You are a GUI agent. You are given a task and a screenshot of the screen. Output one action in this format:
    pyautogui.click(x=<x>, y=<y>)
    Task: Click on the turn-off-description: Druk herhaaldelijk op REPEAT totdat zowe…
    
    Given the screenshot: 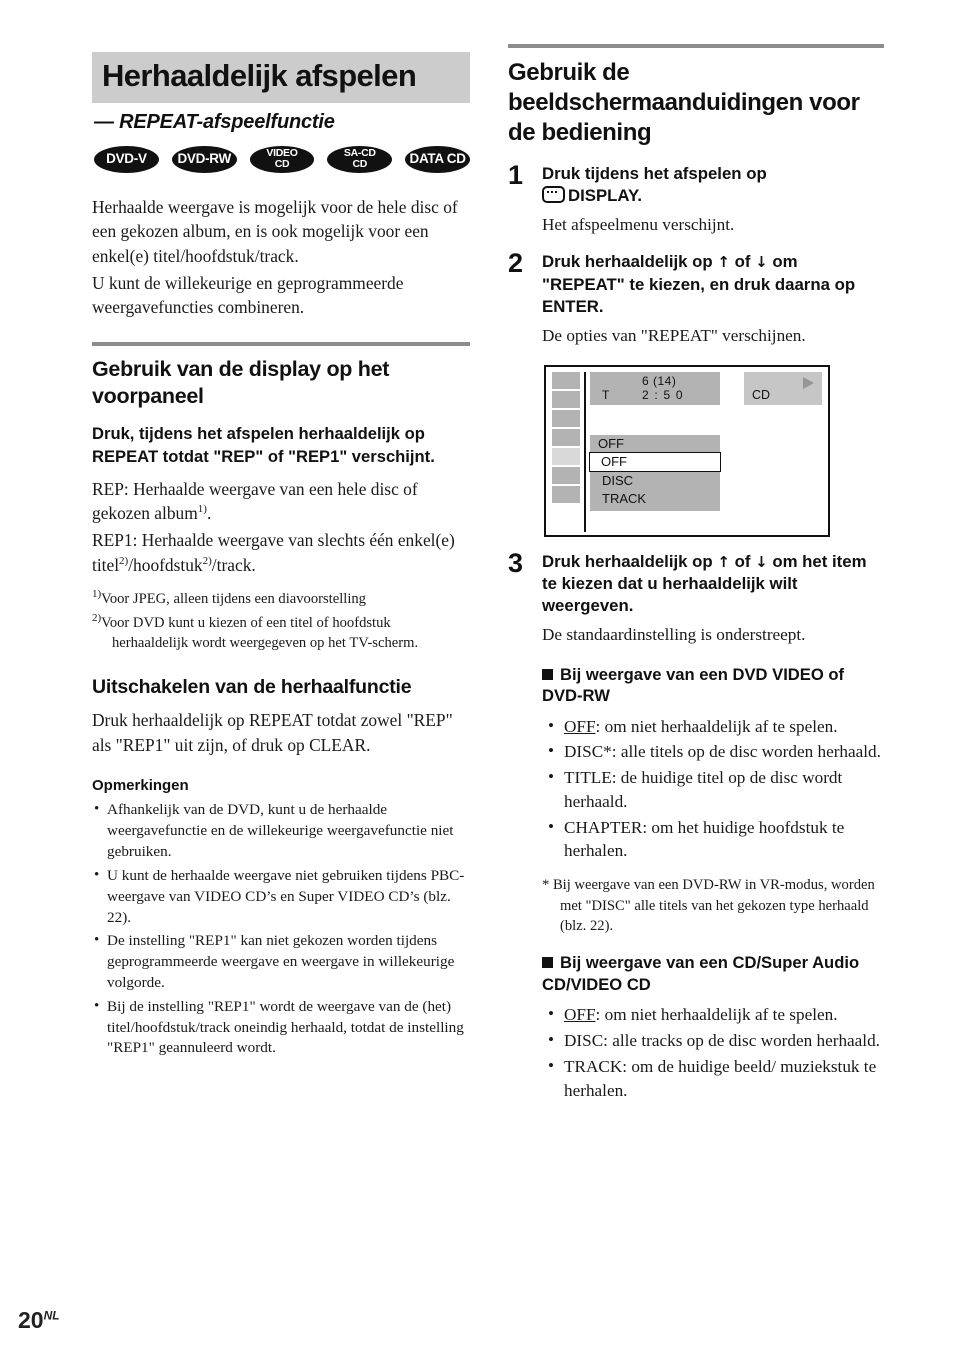 What is the action you would take?
    pyautogui.click(x=272, y=732)
    